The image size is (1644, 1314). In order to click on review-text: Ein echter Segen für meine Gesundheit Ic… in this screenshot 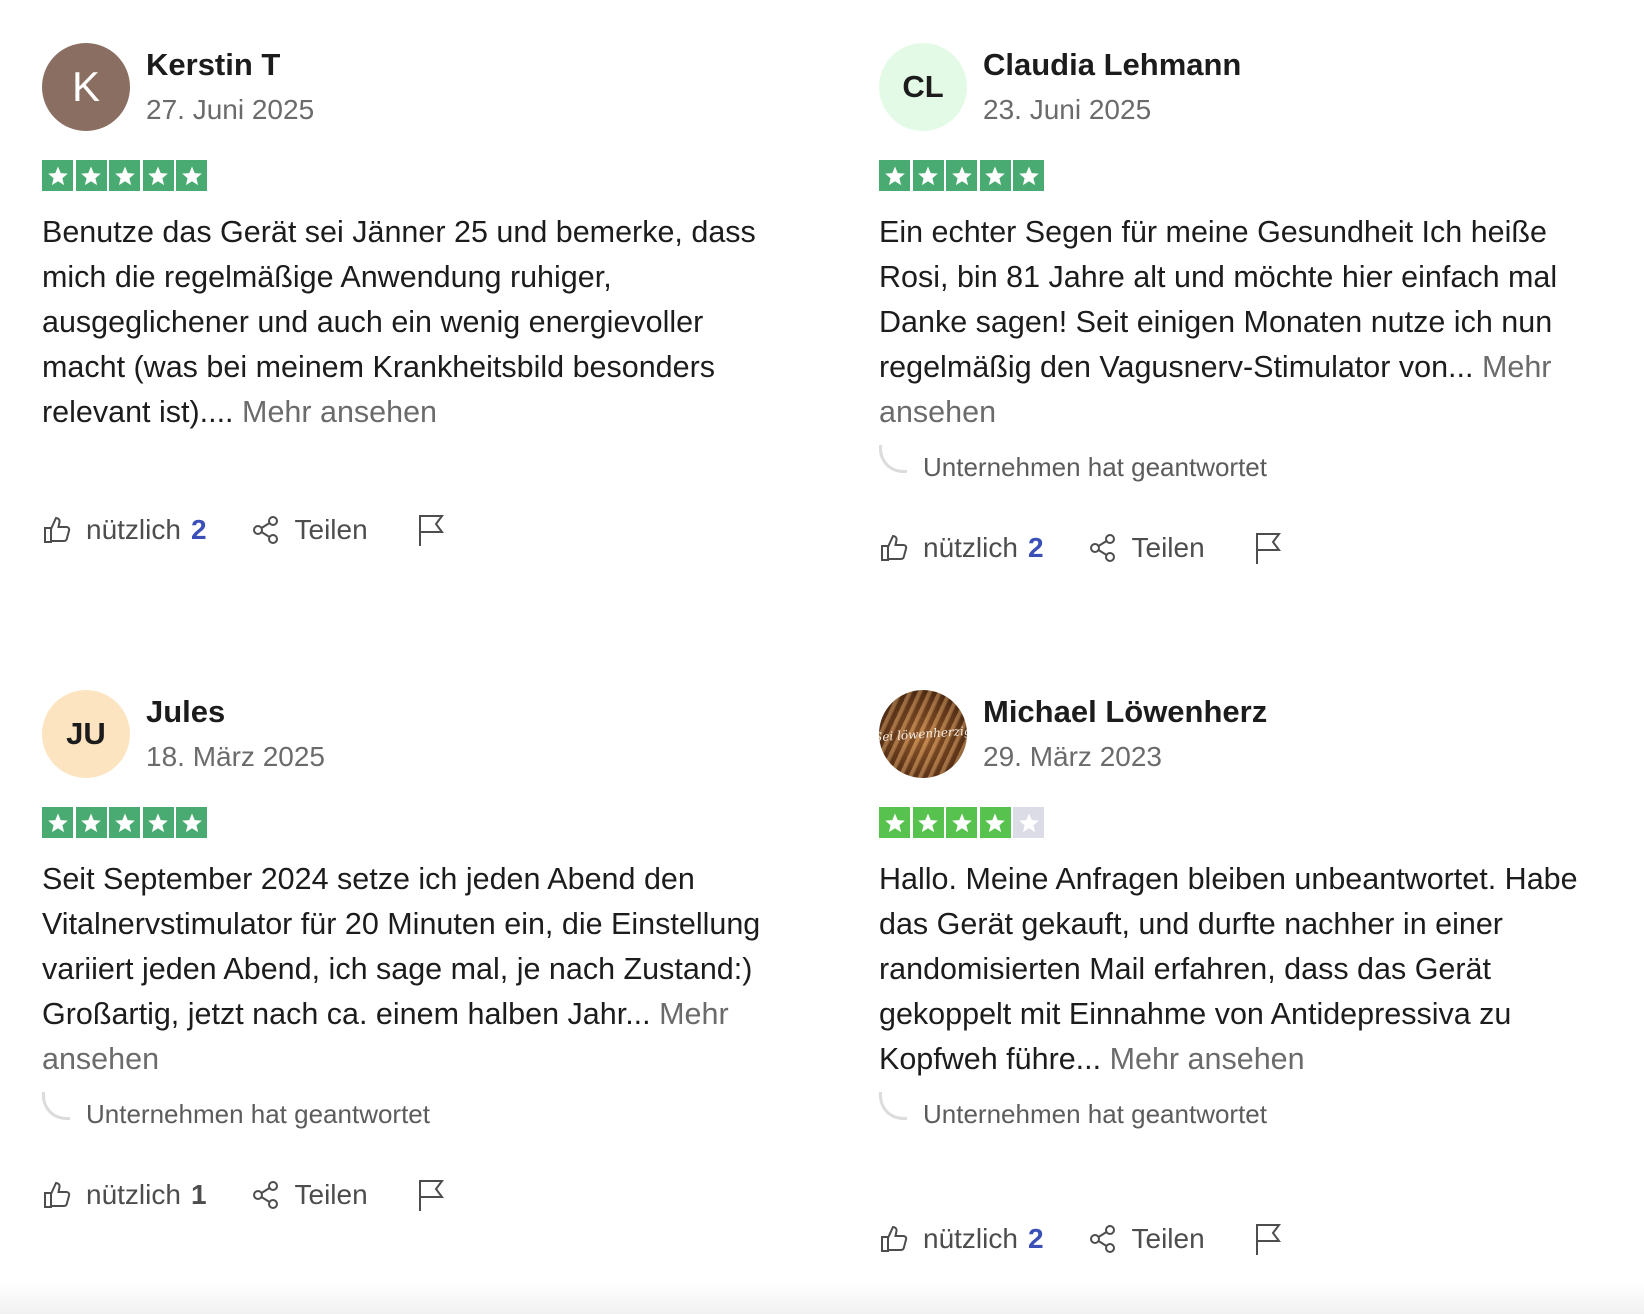, I will do `click(1244, 322)`.